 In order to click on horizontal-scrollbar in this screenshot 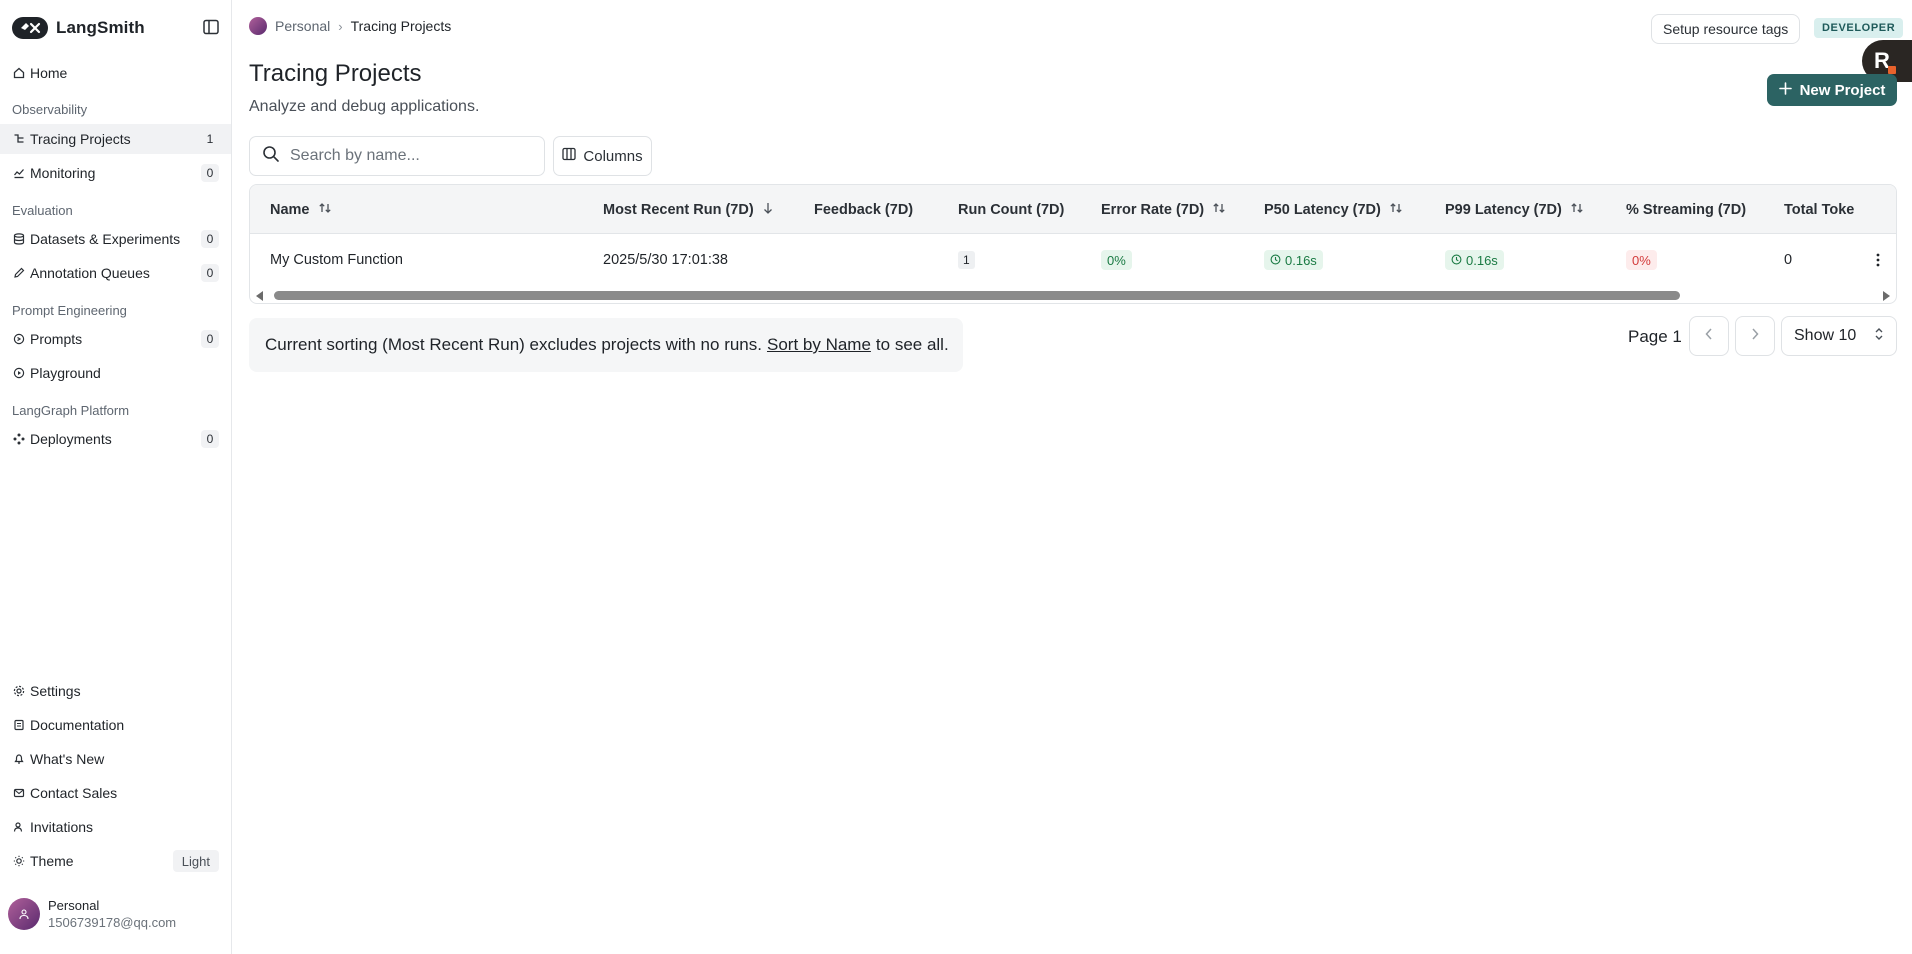, I will do `click(1073, 294)`.